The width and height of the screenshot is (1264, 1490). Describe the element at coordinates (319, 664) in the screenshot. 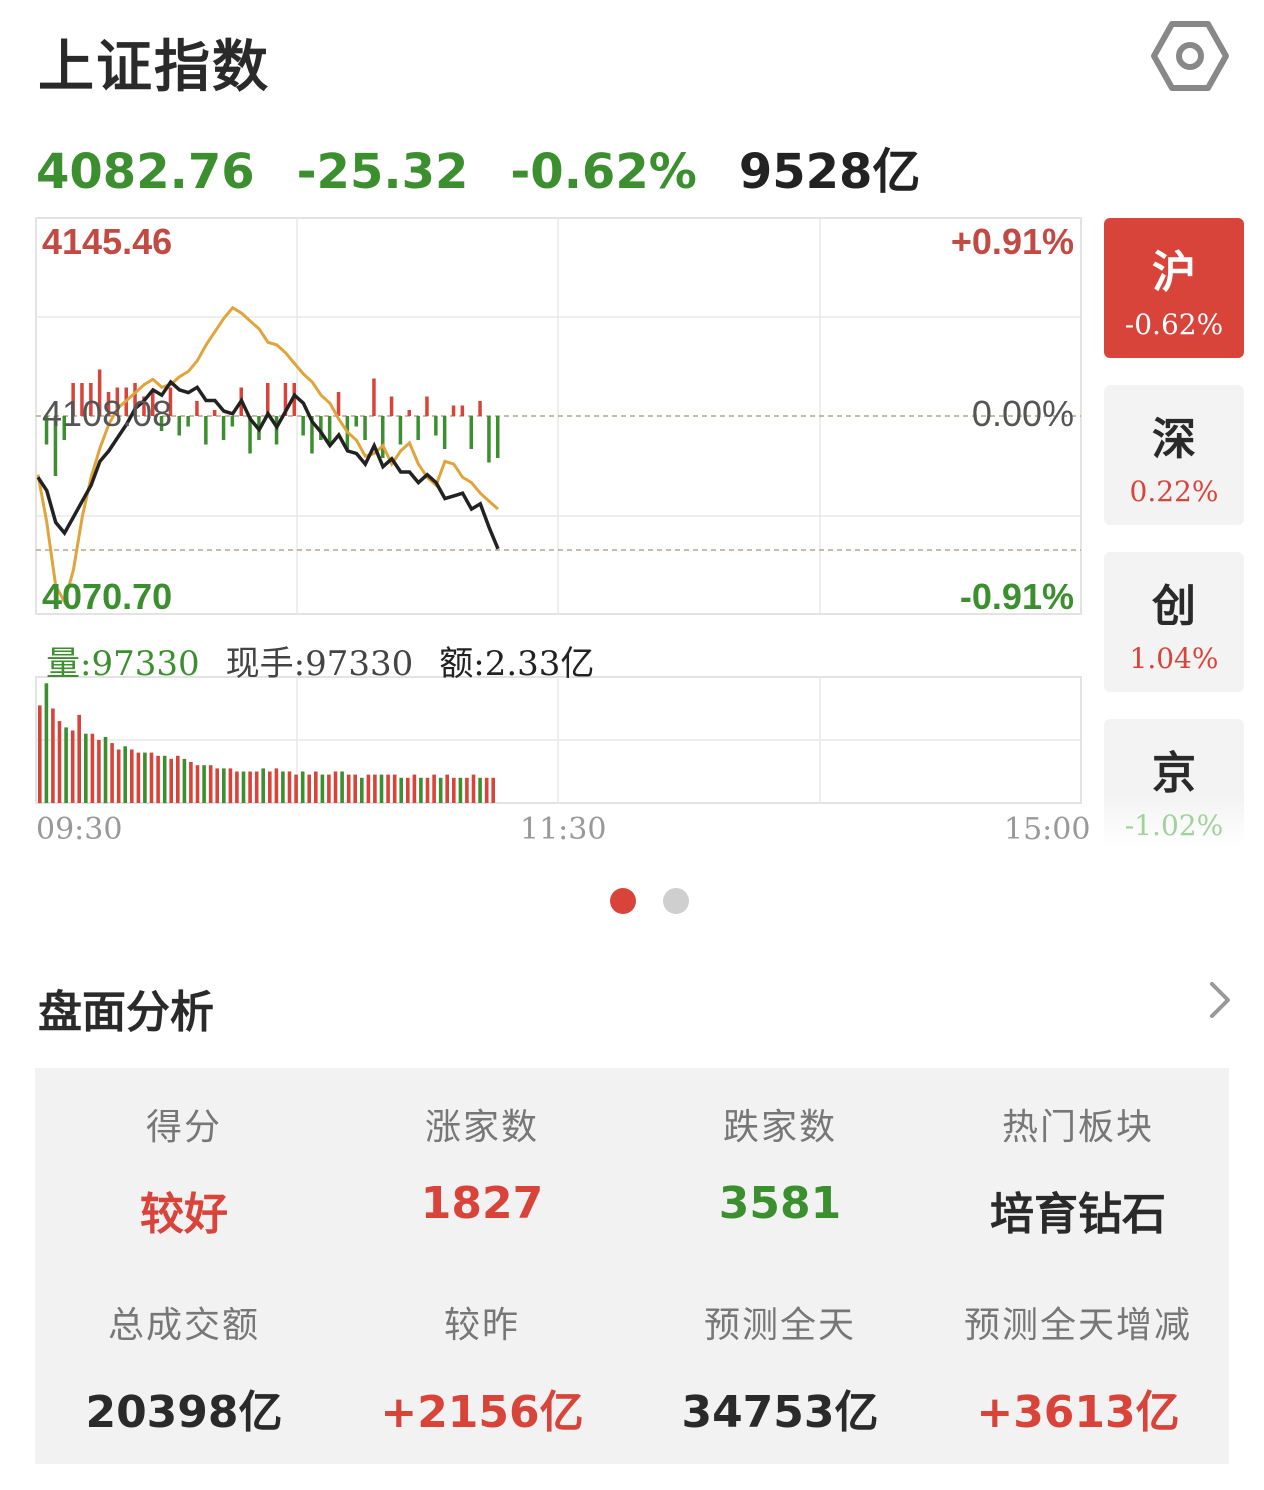

I see `current-hand-label: 现手:97330` at that location.